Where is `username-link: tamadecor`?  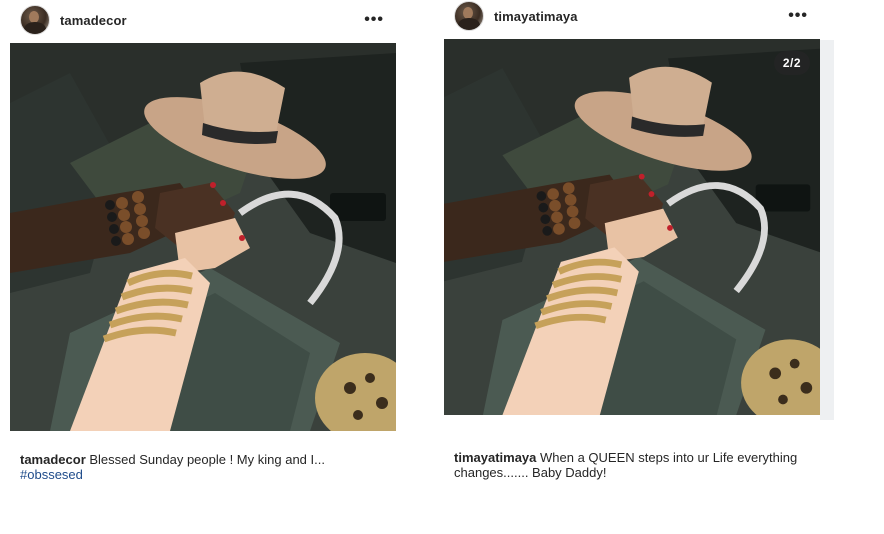 username-link: tamadecor is located at coordinates (93, 20).